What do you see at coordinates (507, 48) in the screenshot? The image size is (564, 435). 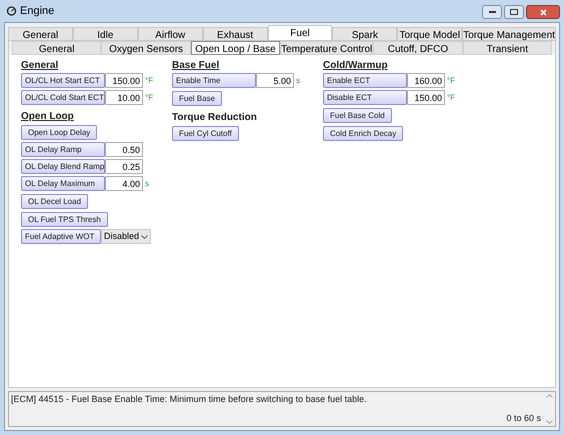 I see `tab: Transient` at bounding box center [507, 48].